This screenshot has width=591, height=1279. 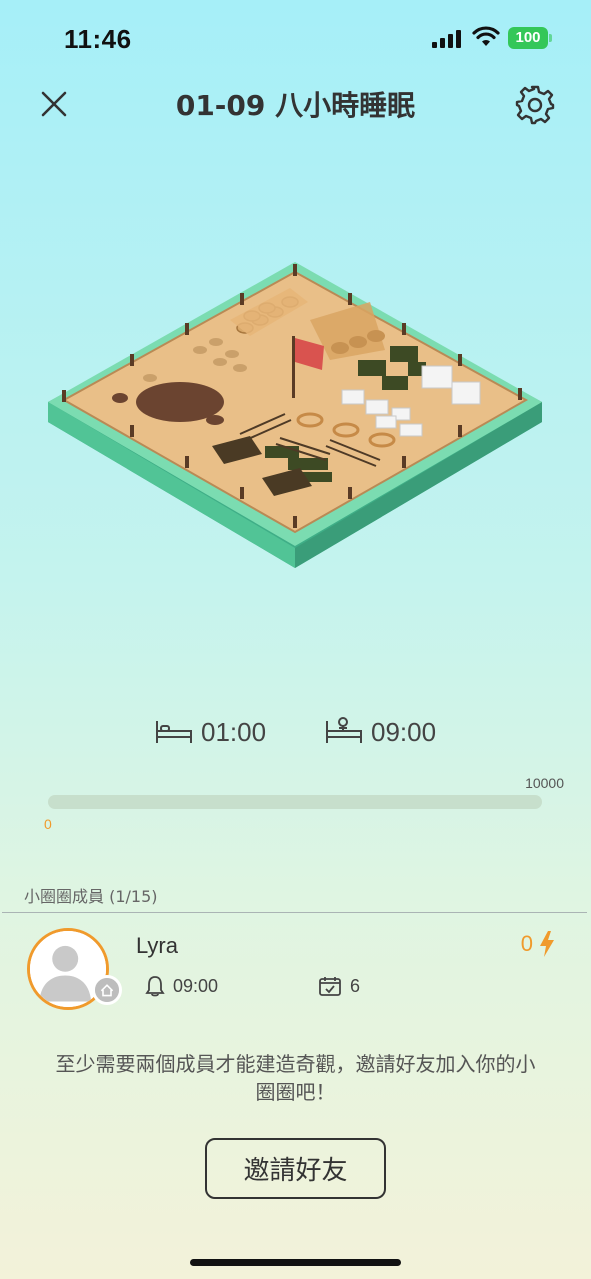 I want to click on members-header: 小圈圈成員 (1/15), so click(x=91, y=896).